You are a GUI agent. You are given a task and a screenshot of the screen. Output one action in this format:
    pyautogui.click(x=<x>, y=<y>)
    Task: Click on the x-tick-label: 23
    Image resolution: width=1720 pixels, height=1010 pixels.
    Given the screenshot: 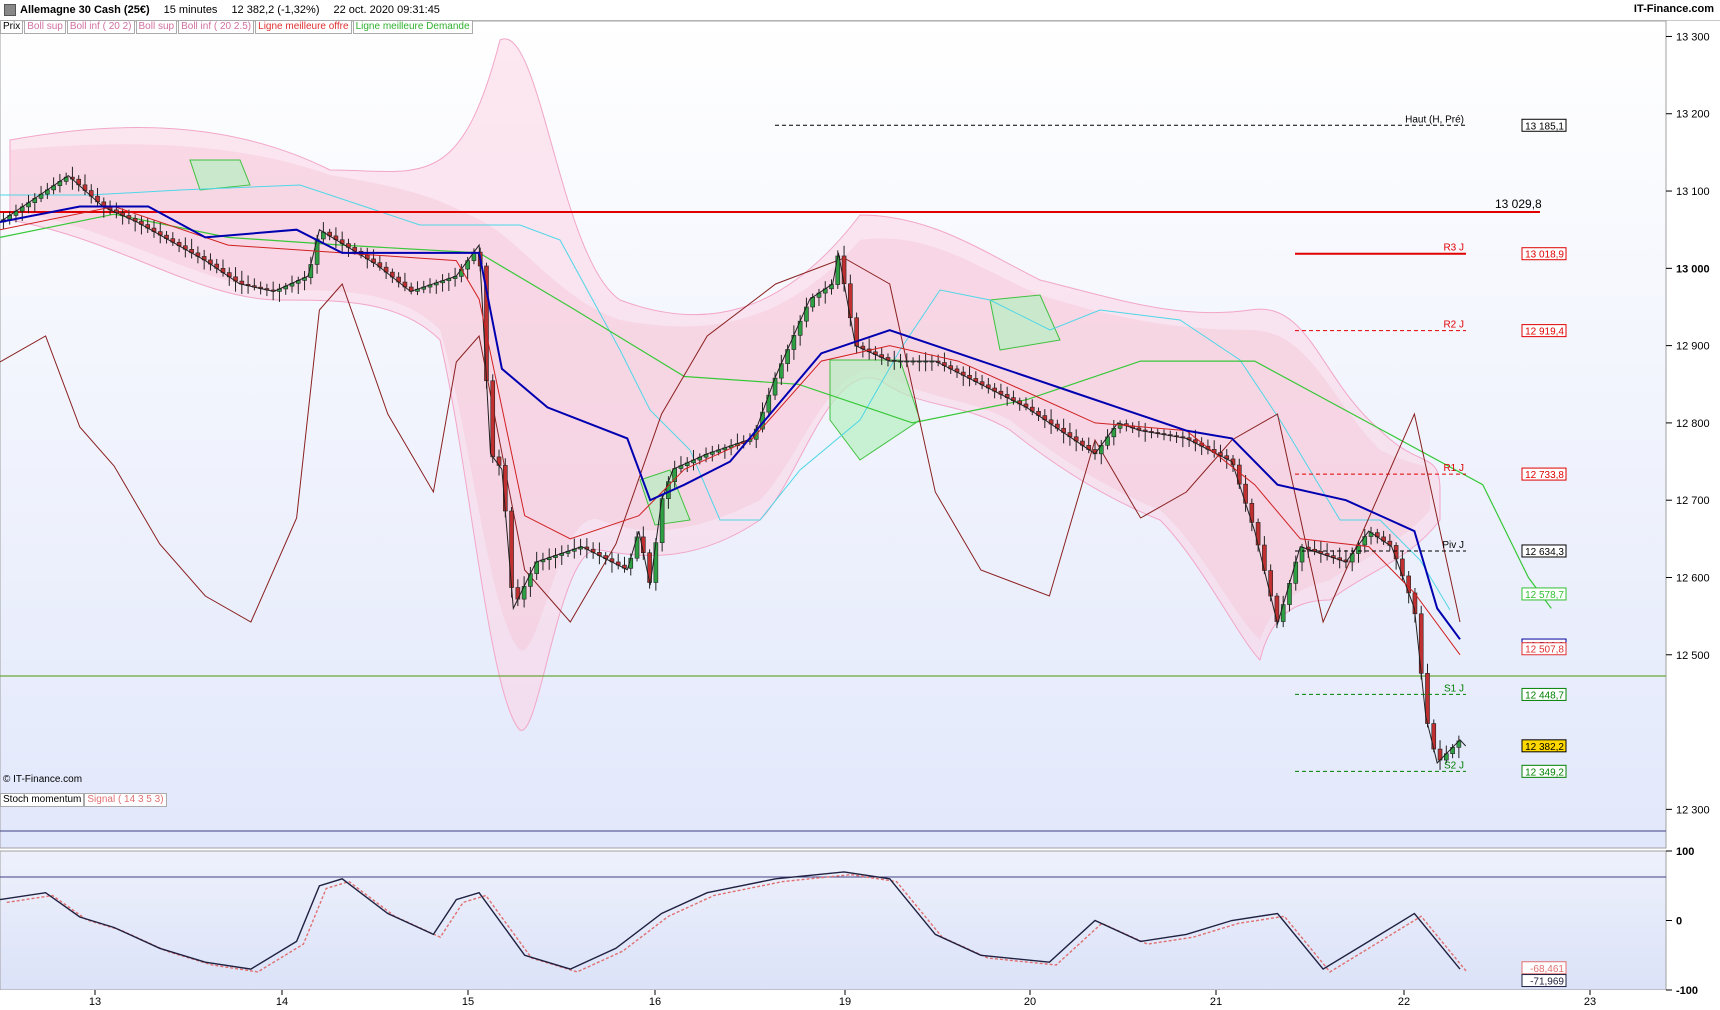 What is the action you would take?
    pyautogui.click(x=1590, y=1002)
    